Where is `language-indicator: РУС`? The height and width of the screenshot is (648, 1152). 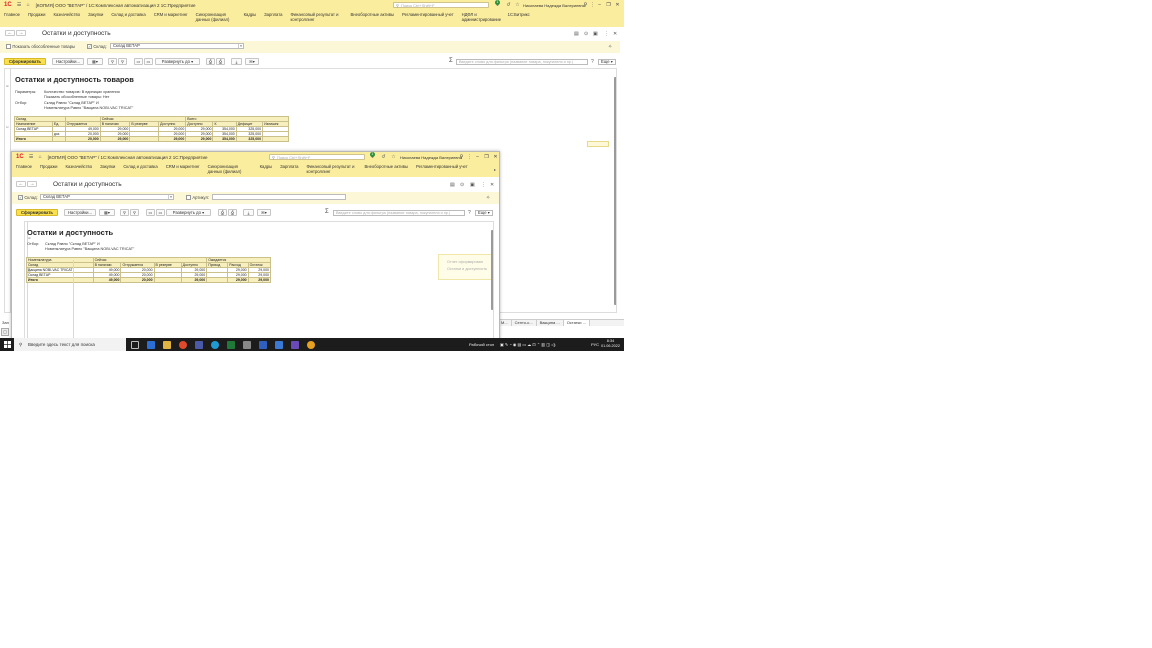 language-indicator: РУС is located at coordinates (595, 344).